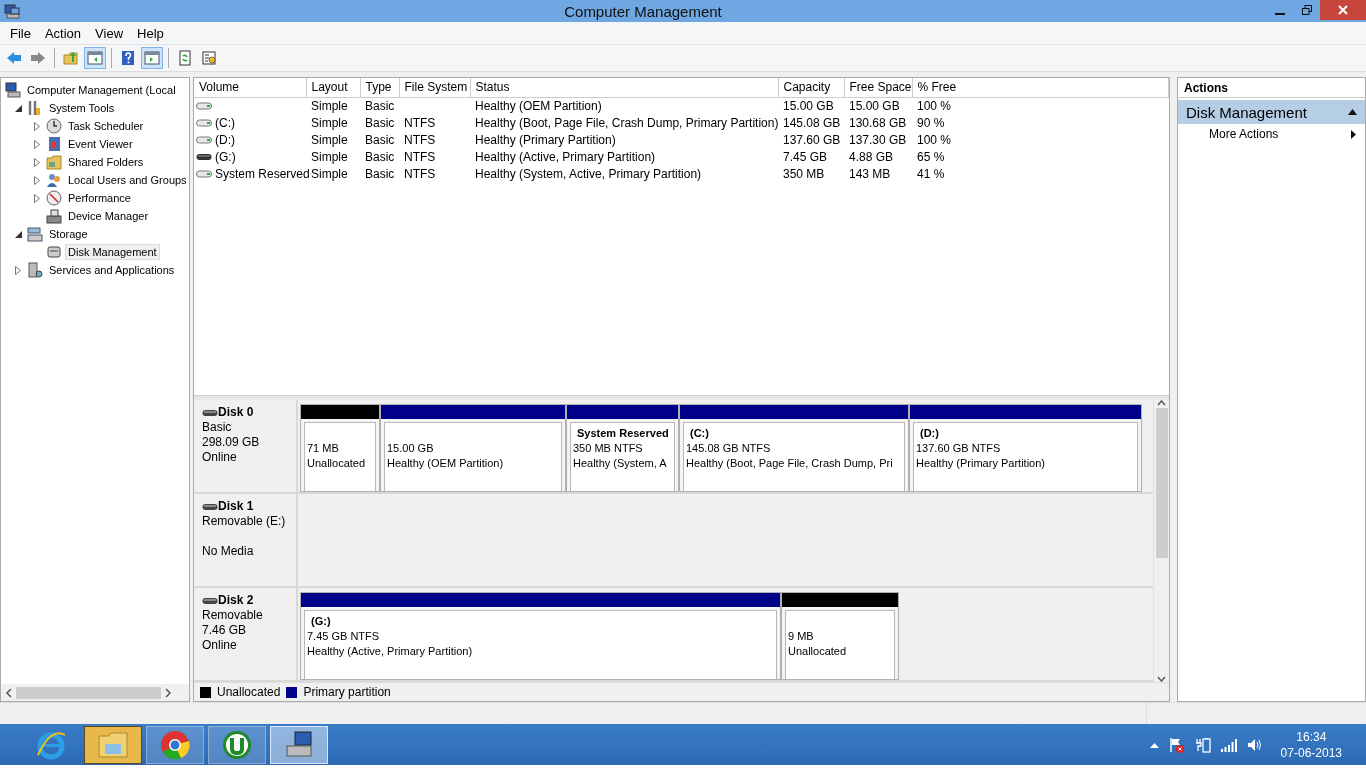  Describe the element at coordinates (1353, 134) in the screenshot. I see `submenu-arrow-icon` at that location.